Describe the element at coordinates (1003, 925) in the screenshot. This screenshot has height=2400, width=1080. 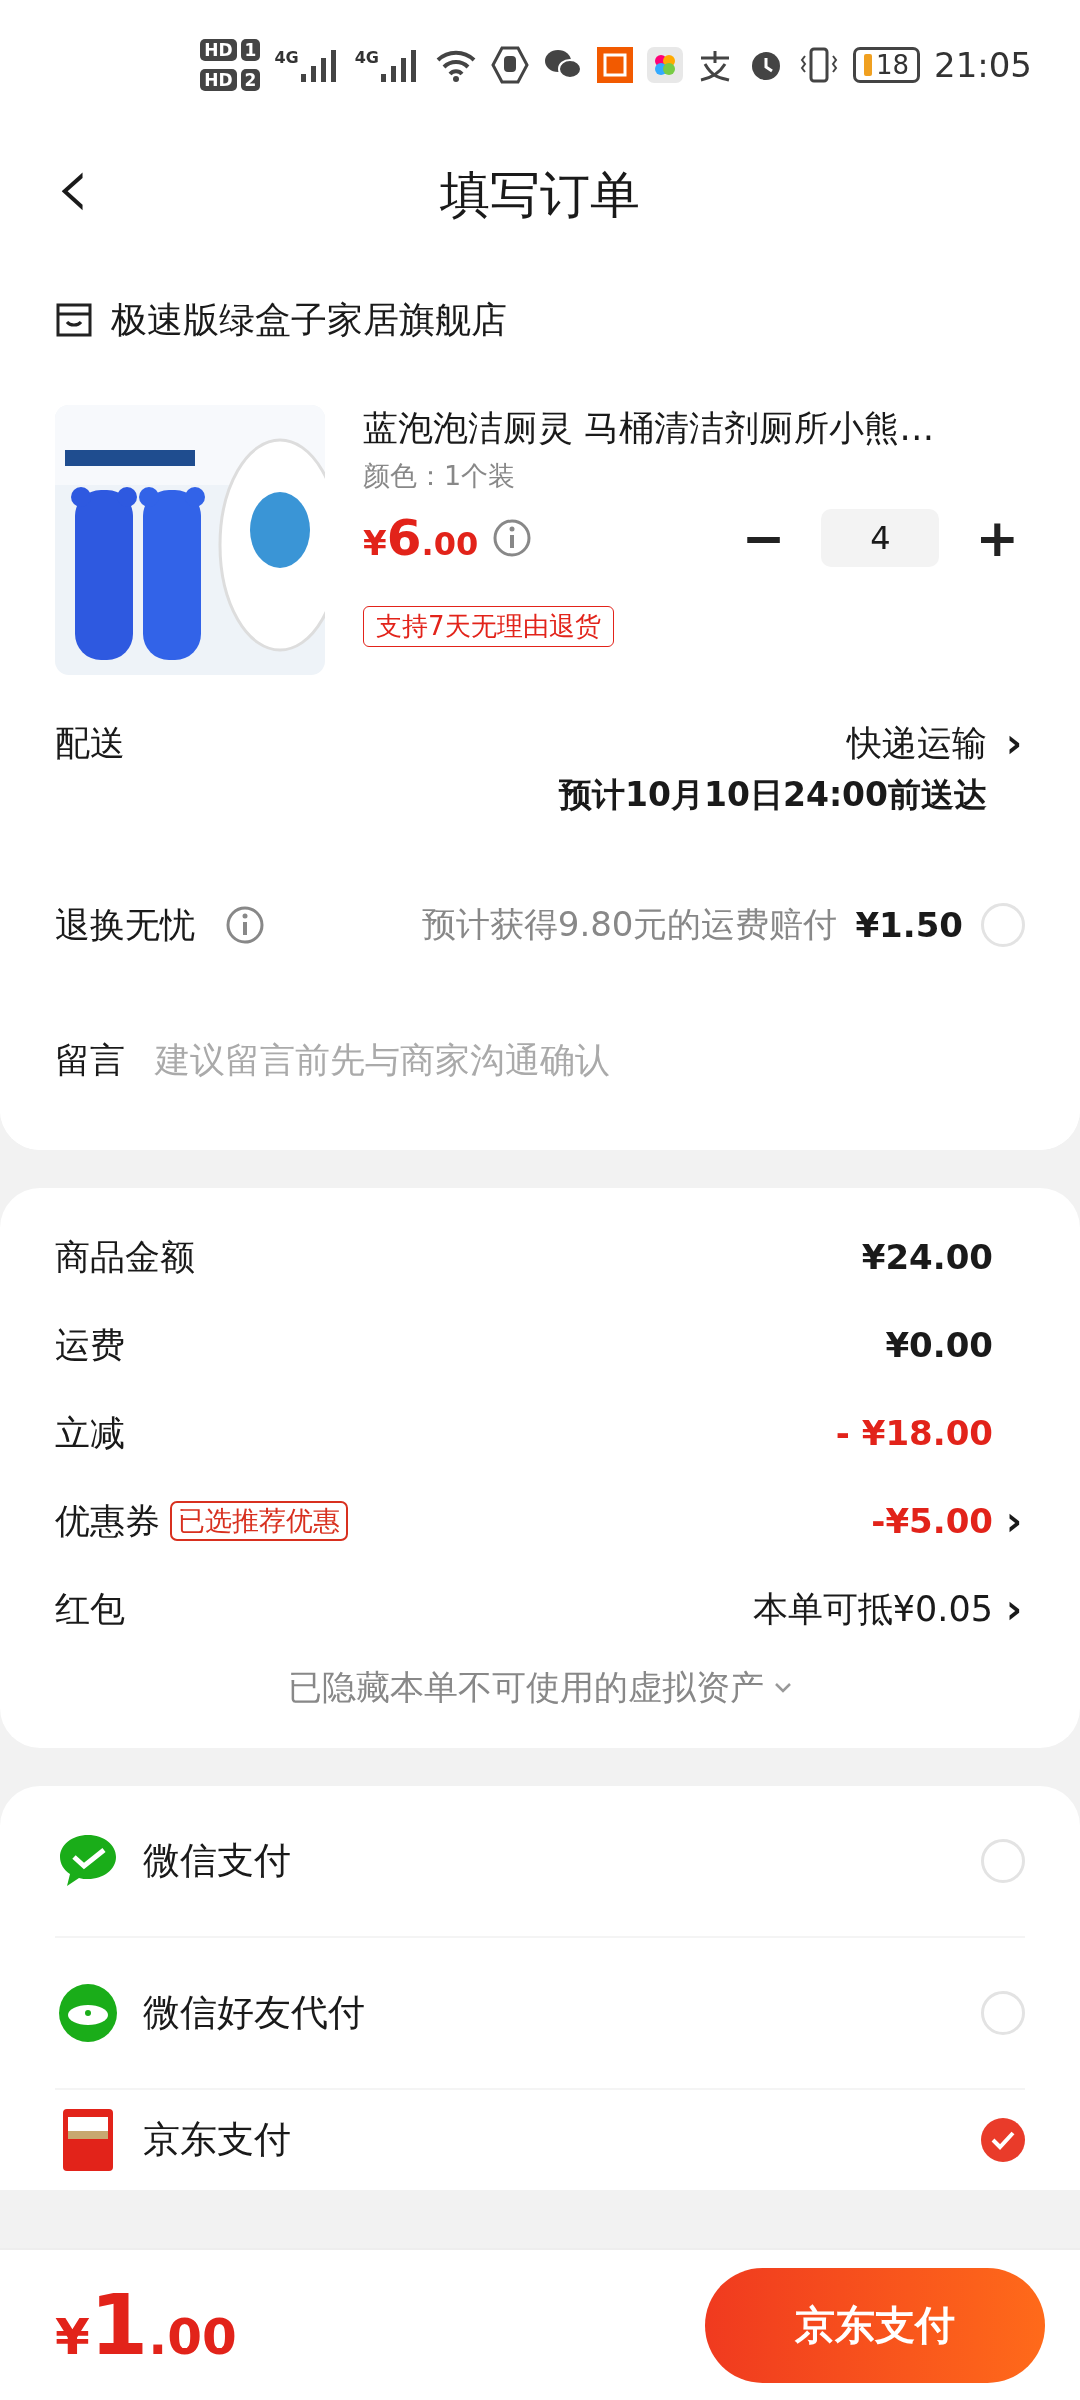
I see `insurance-checkbox` at that location.